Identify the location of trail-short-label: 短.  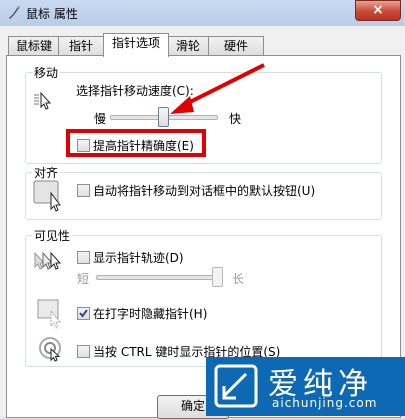
(83, 279).